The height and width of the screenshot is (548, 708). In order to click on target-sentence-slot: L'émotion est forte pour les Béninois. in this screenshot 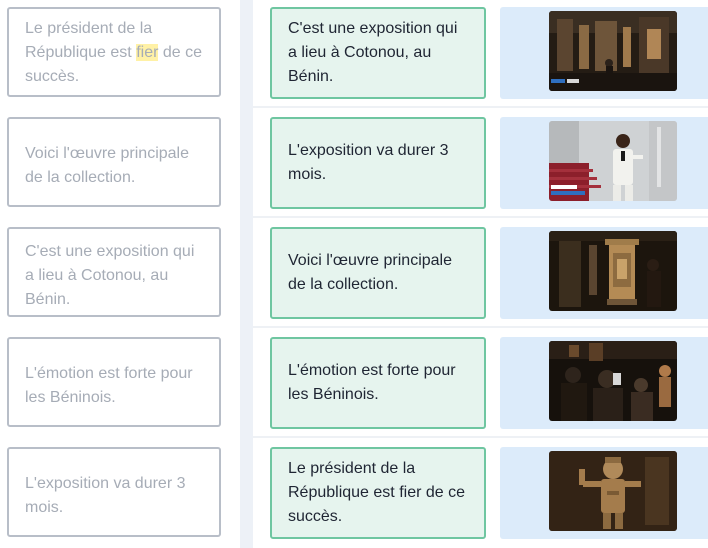, I will do `click(378, 383)`.